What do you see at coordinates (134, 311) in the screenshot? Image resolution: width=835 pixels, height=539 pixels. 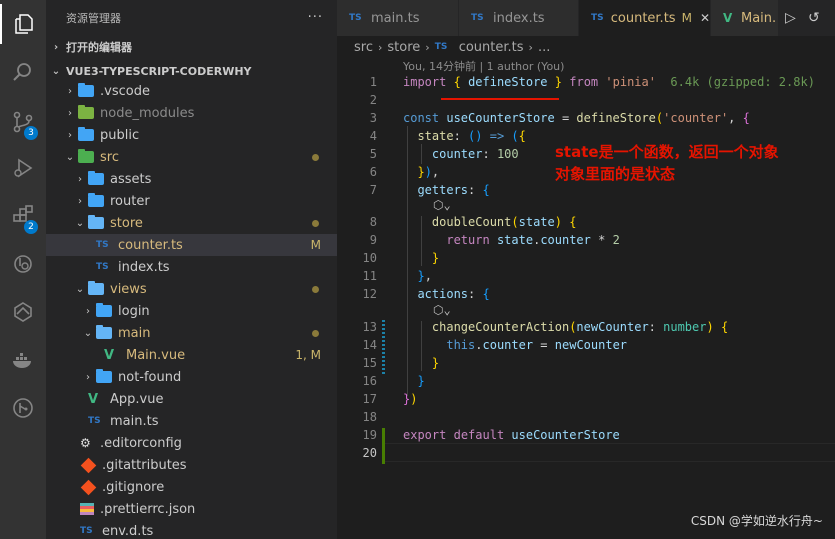 I see `tree-item-label: login` at bounding box center [134, 311].